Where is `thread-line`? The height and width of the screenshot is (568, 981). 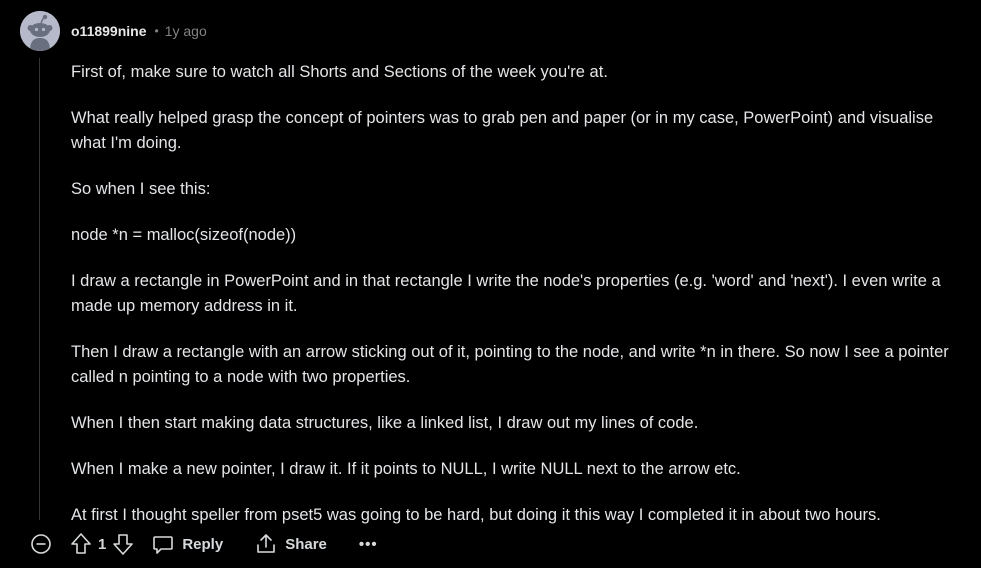 thread-line is located at coordinates (39, 289).